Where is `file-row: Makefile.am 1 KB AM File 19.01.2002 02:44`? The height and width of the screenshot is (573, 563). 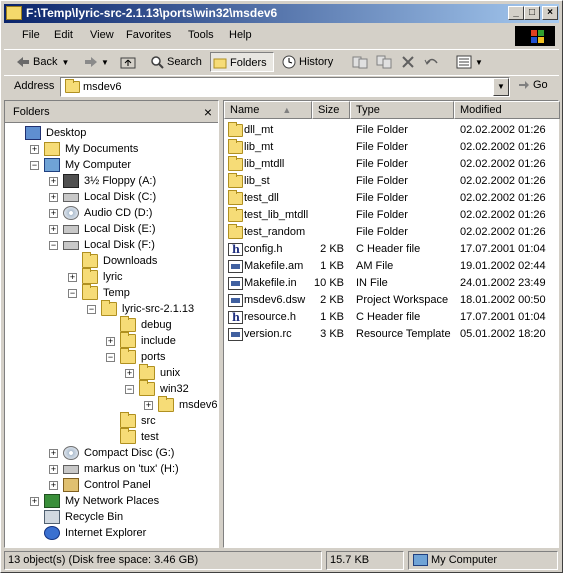 file-row: Makefile.am 1 KB AM File 19.01.2002 02:44 is located at coordinates (391, 266).